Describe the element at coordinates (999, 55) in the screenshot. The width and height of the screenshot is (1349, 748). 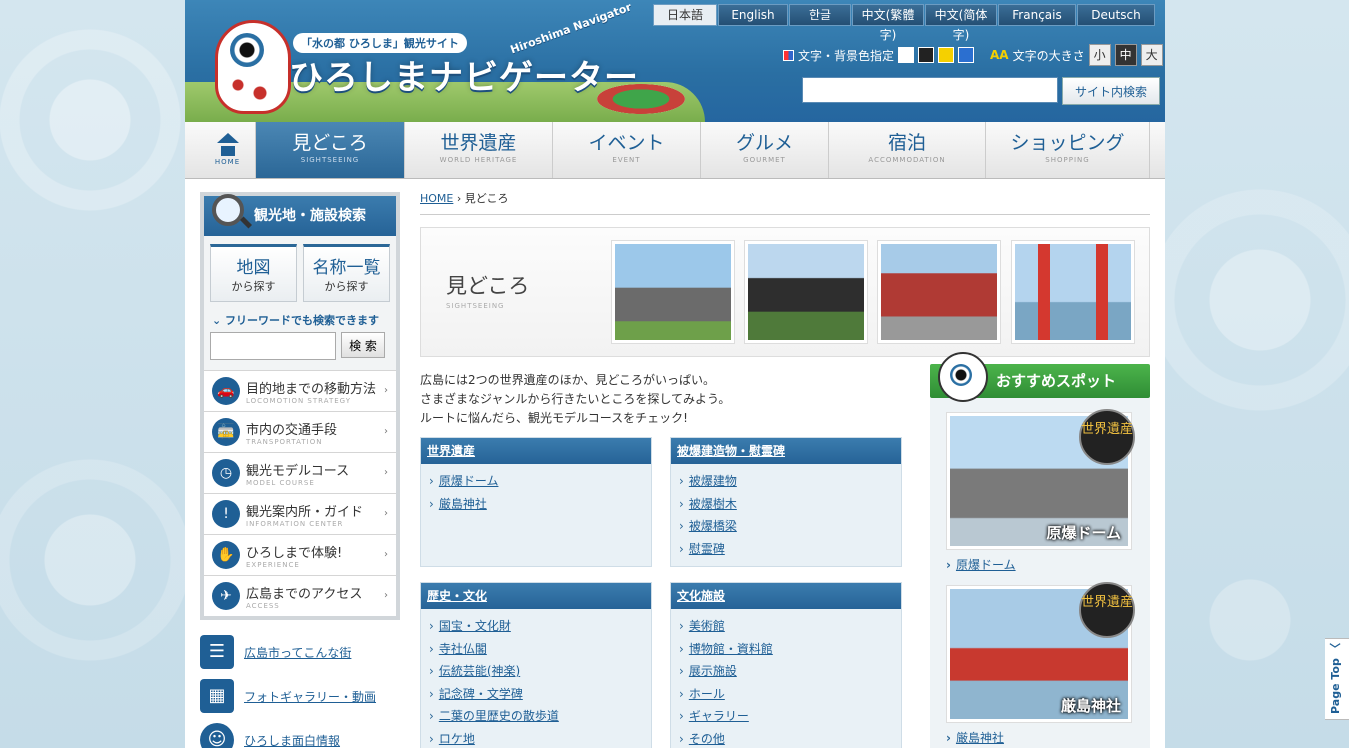
I see `font-size-icon: AA` at that location.